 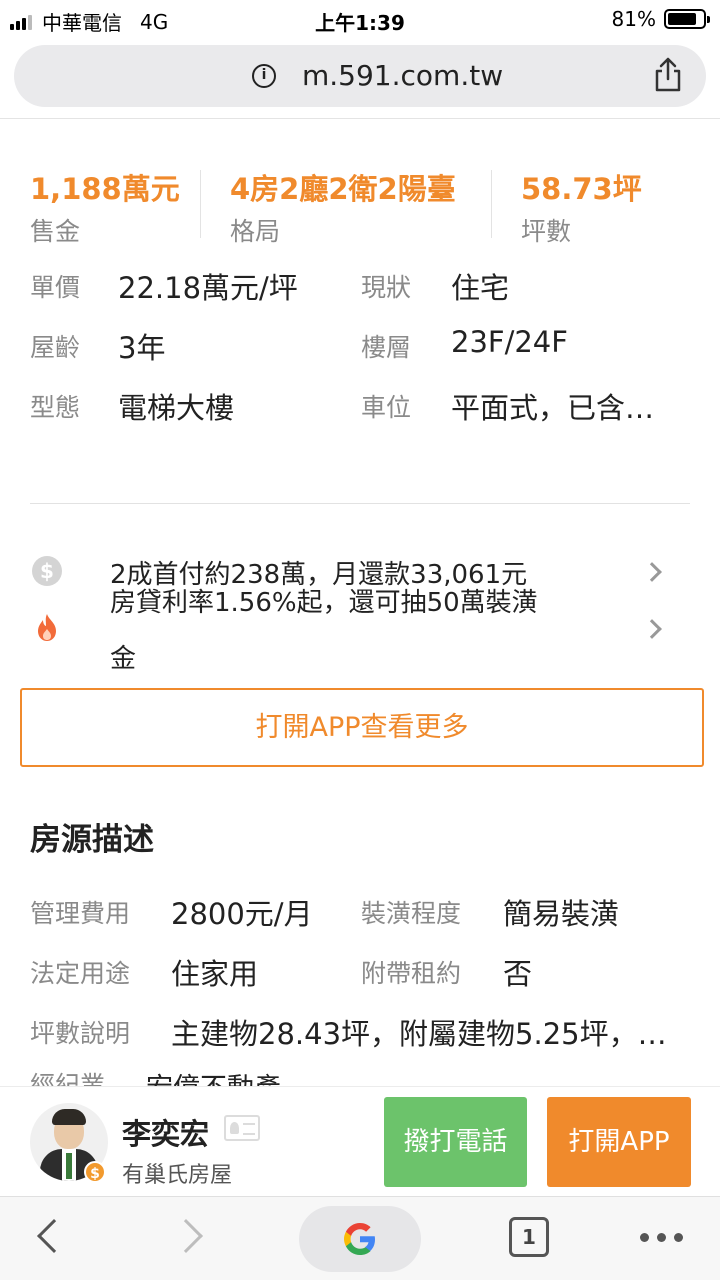 What do you see at coordinates (360, 19) in the screenshot?
I see `status-bar: 中華電信 4G 上午1:39 81%` at bounding box center [360, 19].